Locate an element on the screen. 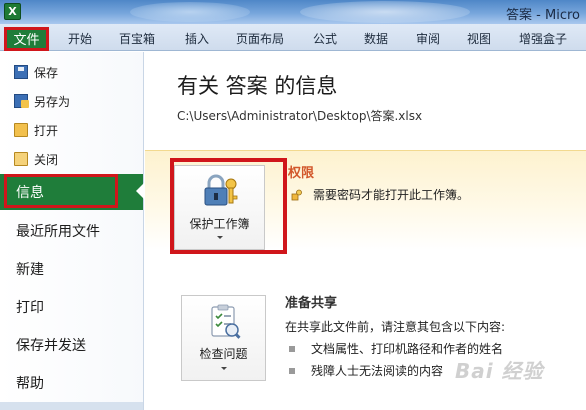 This screenshot has height=410, width=586. close-folder-icon is located at coordinates (21, 159).